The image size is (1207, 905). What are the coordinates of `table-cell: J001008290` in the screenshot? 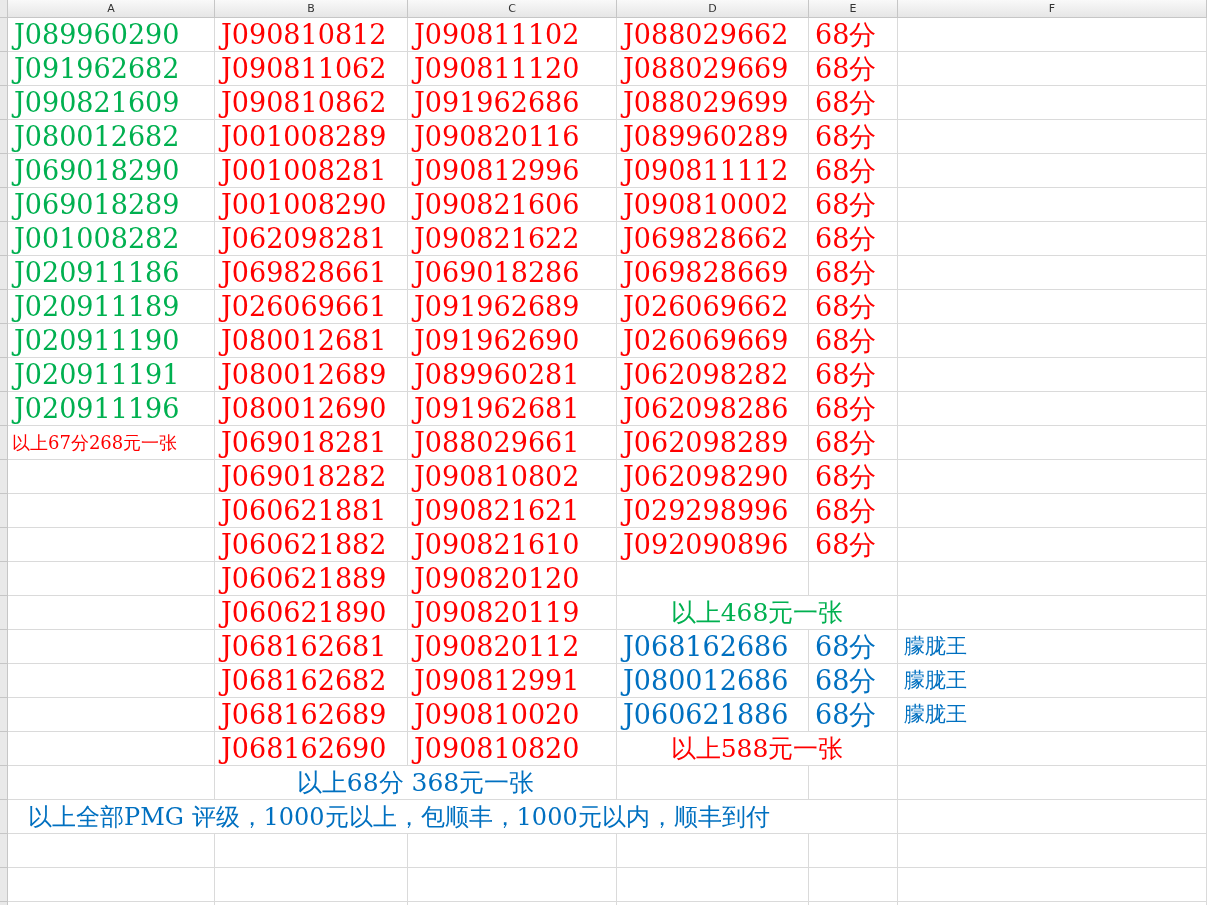 It's located at (311, 205).